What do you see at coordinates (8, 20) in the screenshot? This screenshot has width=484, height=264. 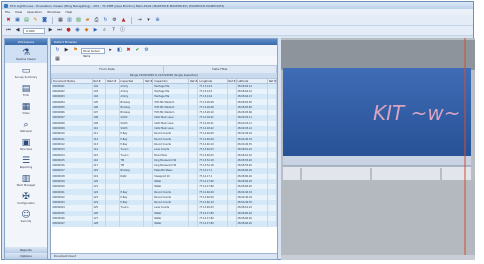 I see `close-icon: ✖` at bounding box center [8, 20].